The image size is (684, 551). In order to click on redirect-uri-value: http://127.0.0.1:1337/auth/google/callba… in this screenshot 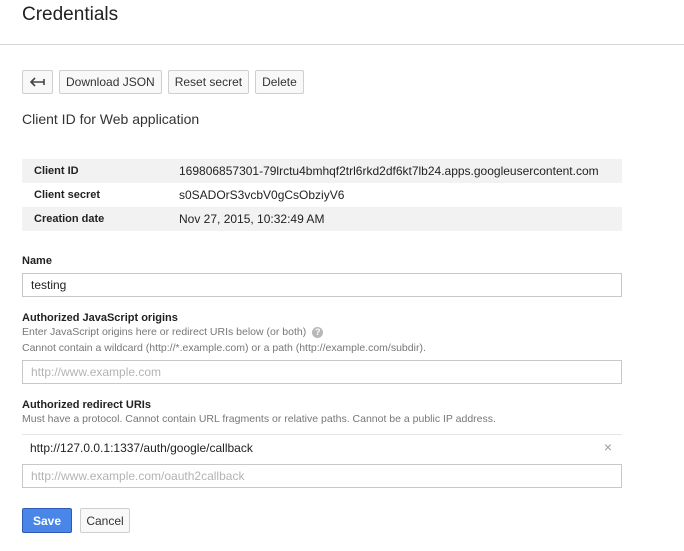, I will do `click(141, 448)`.